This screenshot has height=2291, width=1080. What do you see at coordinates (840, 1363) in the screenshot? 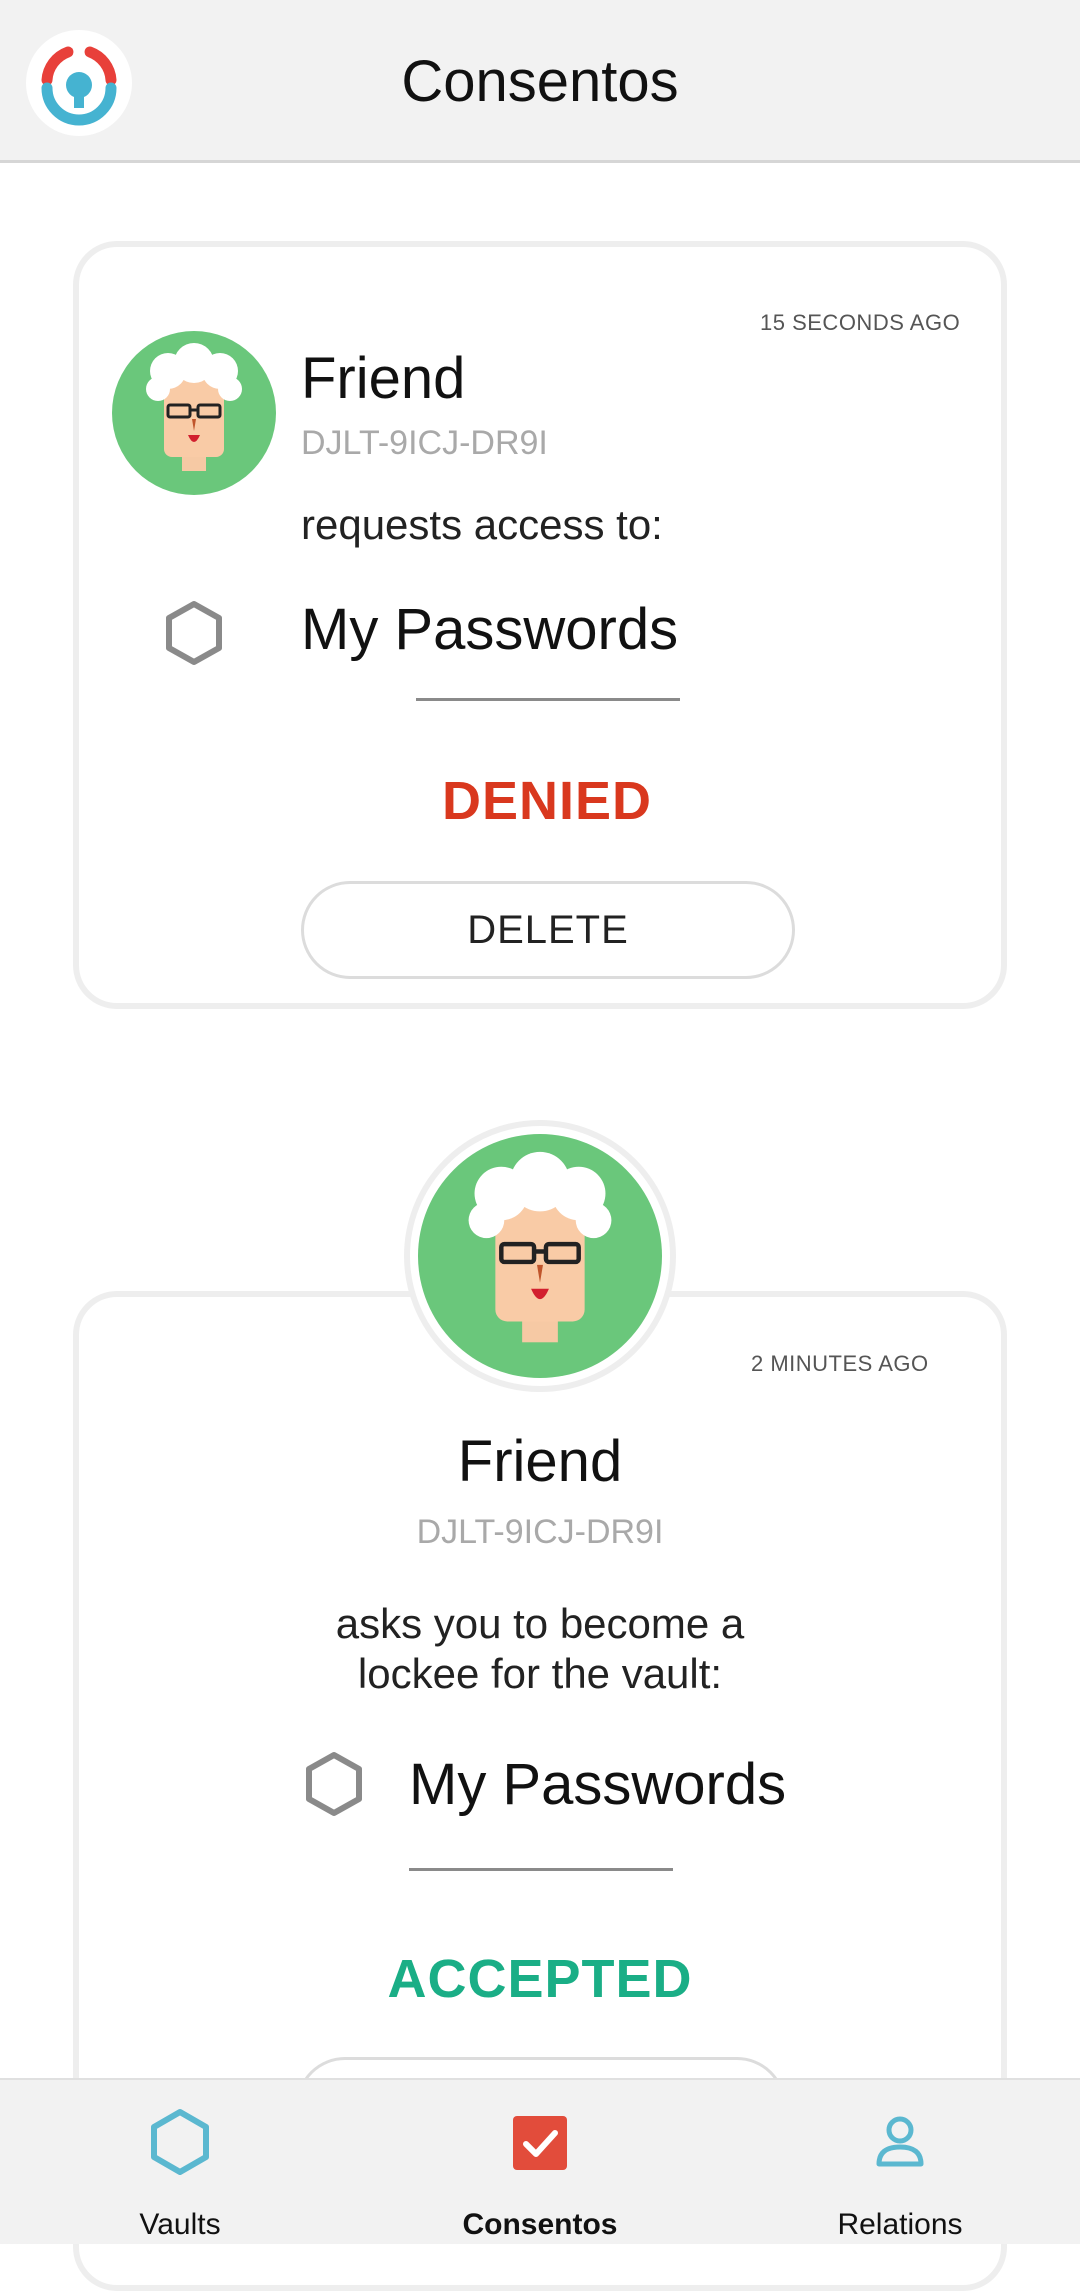
I see `timestamp: 2 MINUTES AGO` at bounding box center [840, 1363].